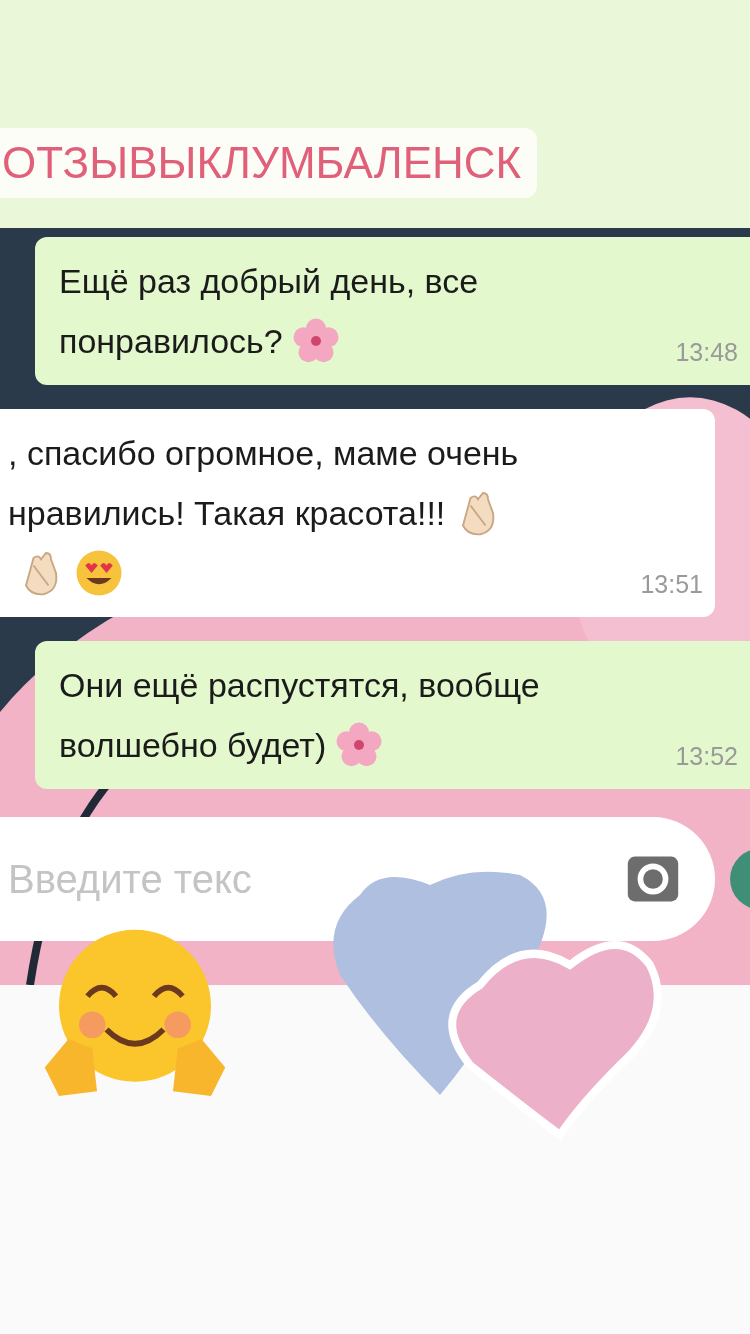 This screenshot has width=750, height=1334. What do you see at coordinates (193, 745) in the screenshot?
I see `message-text: волшебно будет)` at bounding box center [193, 745].